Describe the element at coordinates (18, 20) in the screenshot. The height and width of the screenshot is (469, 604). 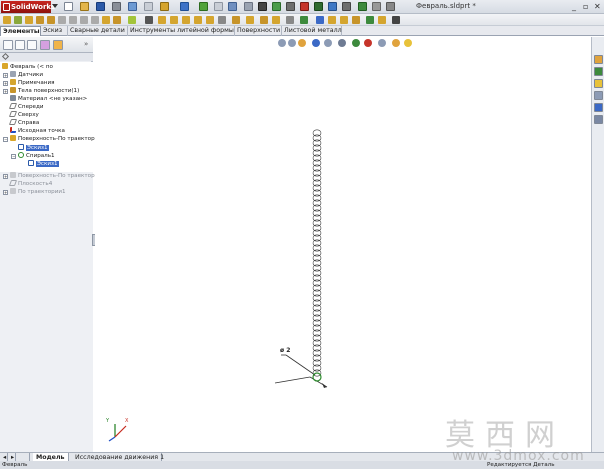
I see `revolve-icon` at that location.